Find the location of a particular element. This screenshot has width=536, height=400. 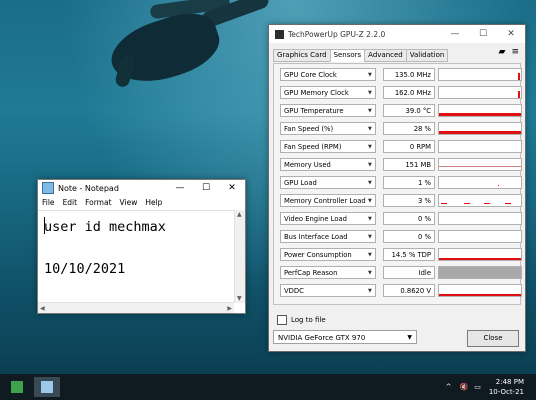

sensor-value: 1 % is located at coordinates (409, 182).